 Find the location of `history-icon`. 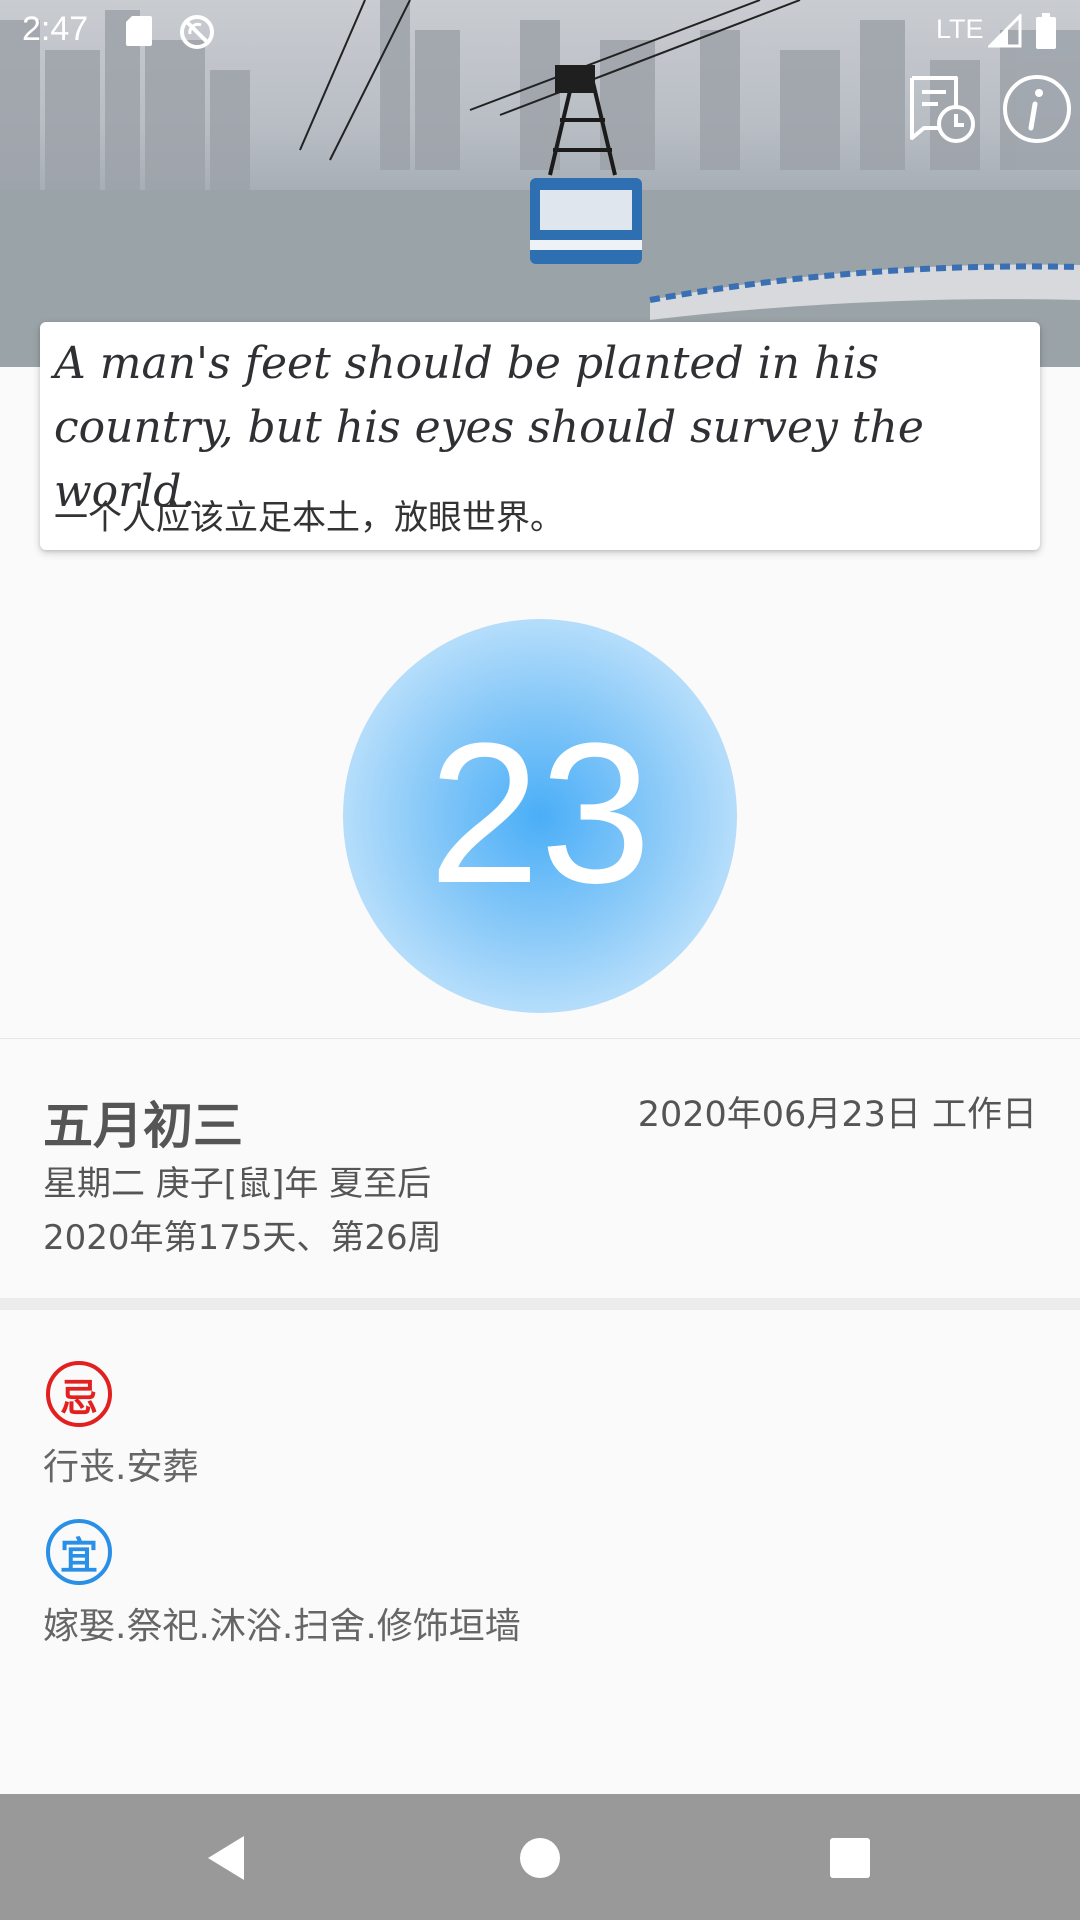

history-icon is located at coordinates (942, 109).